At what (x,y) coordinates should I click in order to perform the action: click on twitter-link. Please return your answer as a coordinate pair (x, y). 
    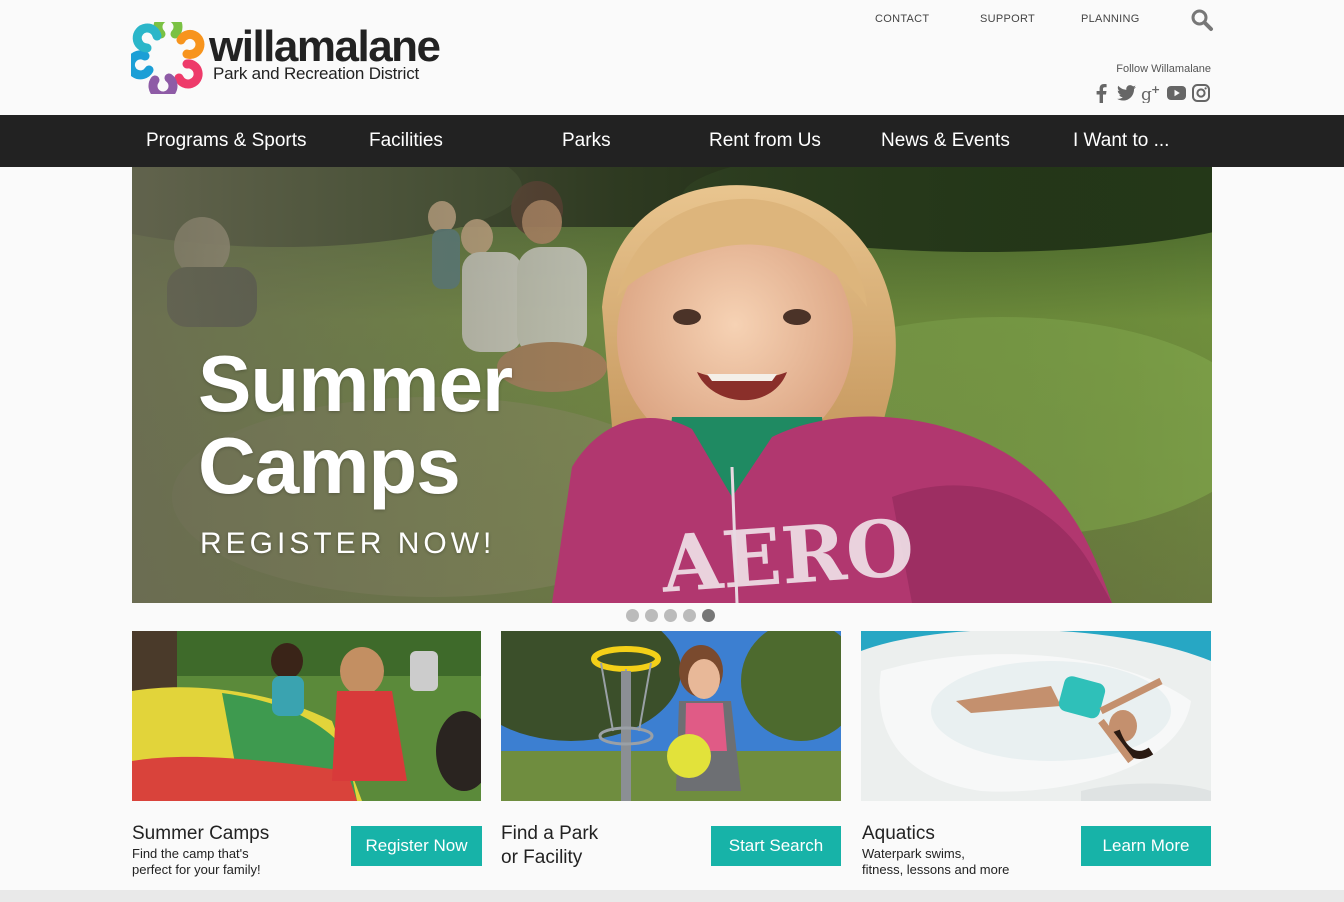
    Looking at the image, I should click on (1126, 93).